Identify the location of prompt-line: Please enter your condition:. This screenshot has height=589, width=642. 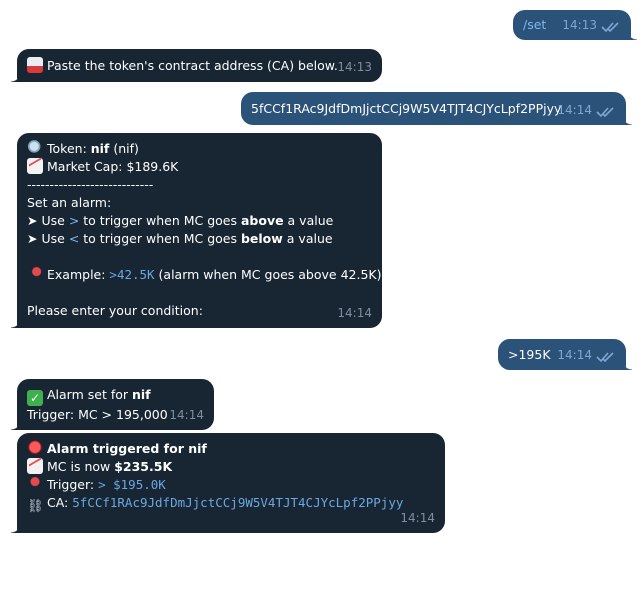
(115, 310).